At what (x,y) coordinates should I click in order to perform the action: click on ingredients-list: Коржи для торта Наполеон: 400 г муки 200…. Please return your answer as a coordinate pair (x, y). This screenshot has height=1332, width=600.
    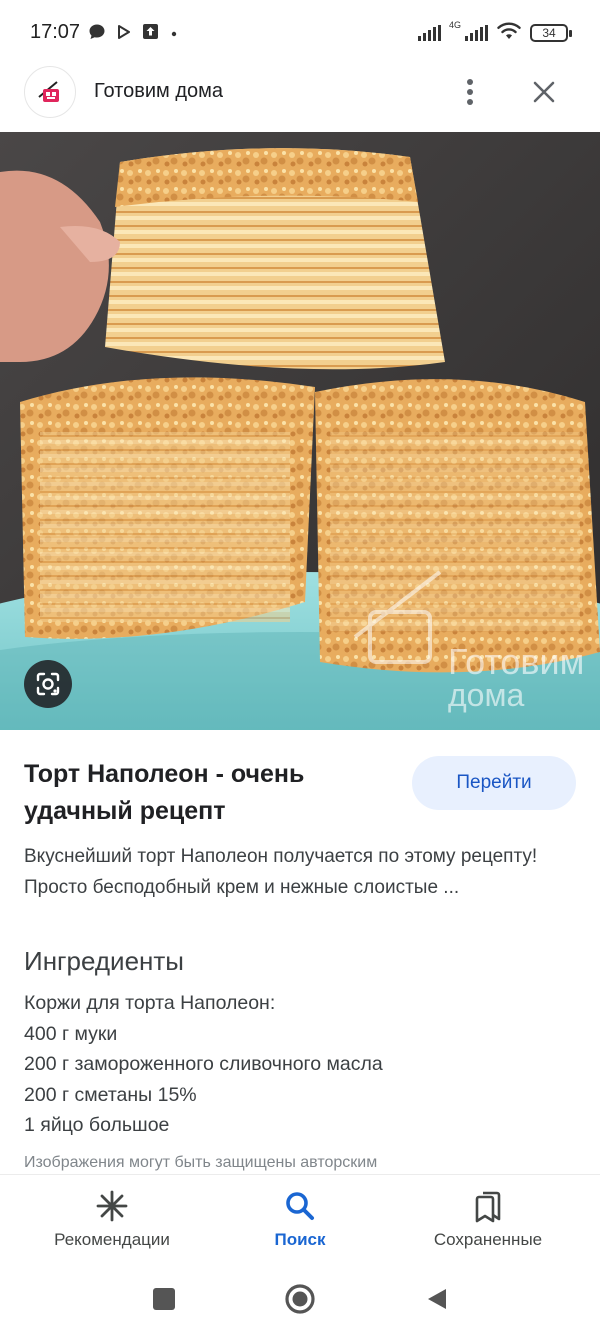
    Looking at the image, I should click on (203, 1064).